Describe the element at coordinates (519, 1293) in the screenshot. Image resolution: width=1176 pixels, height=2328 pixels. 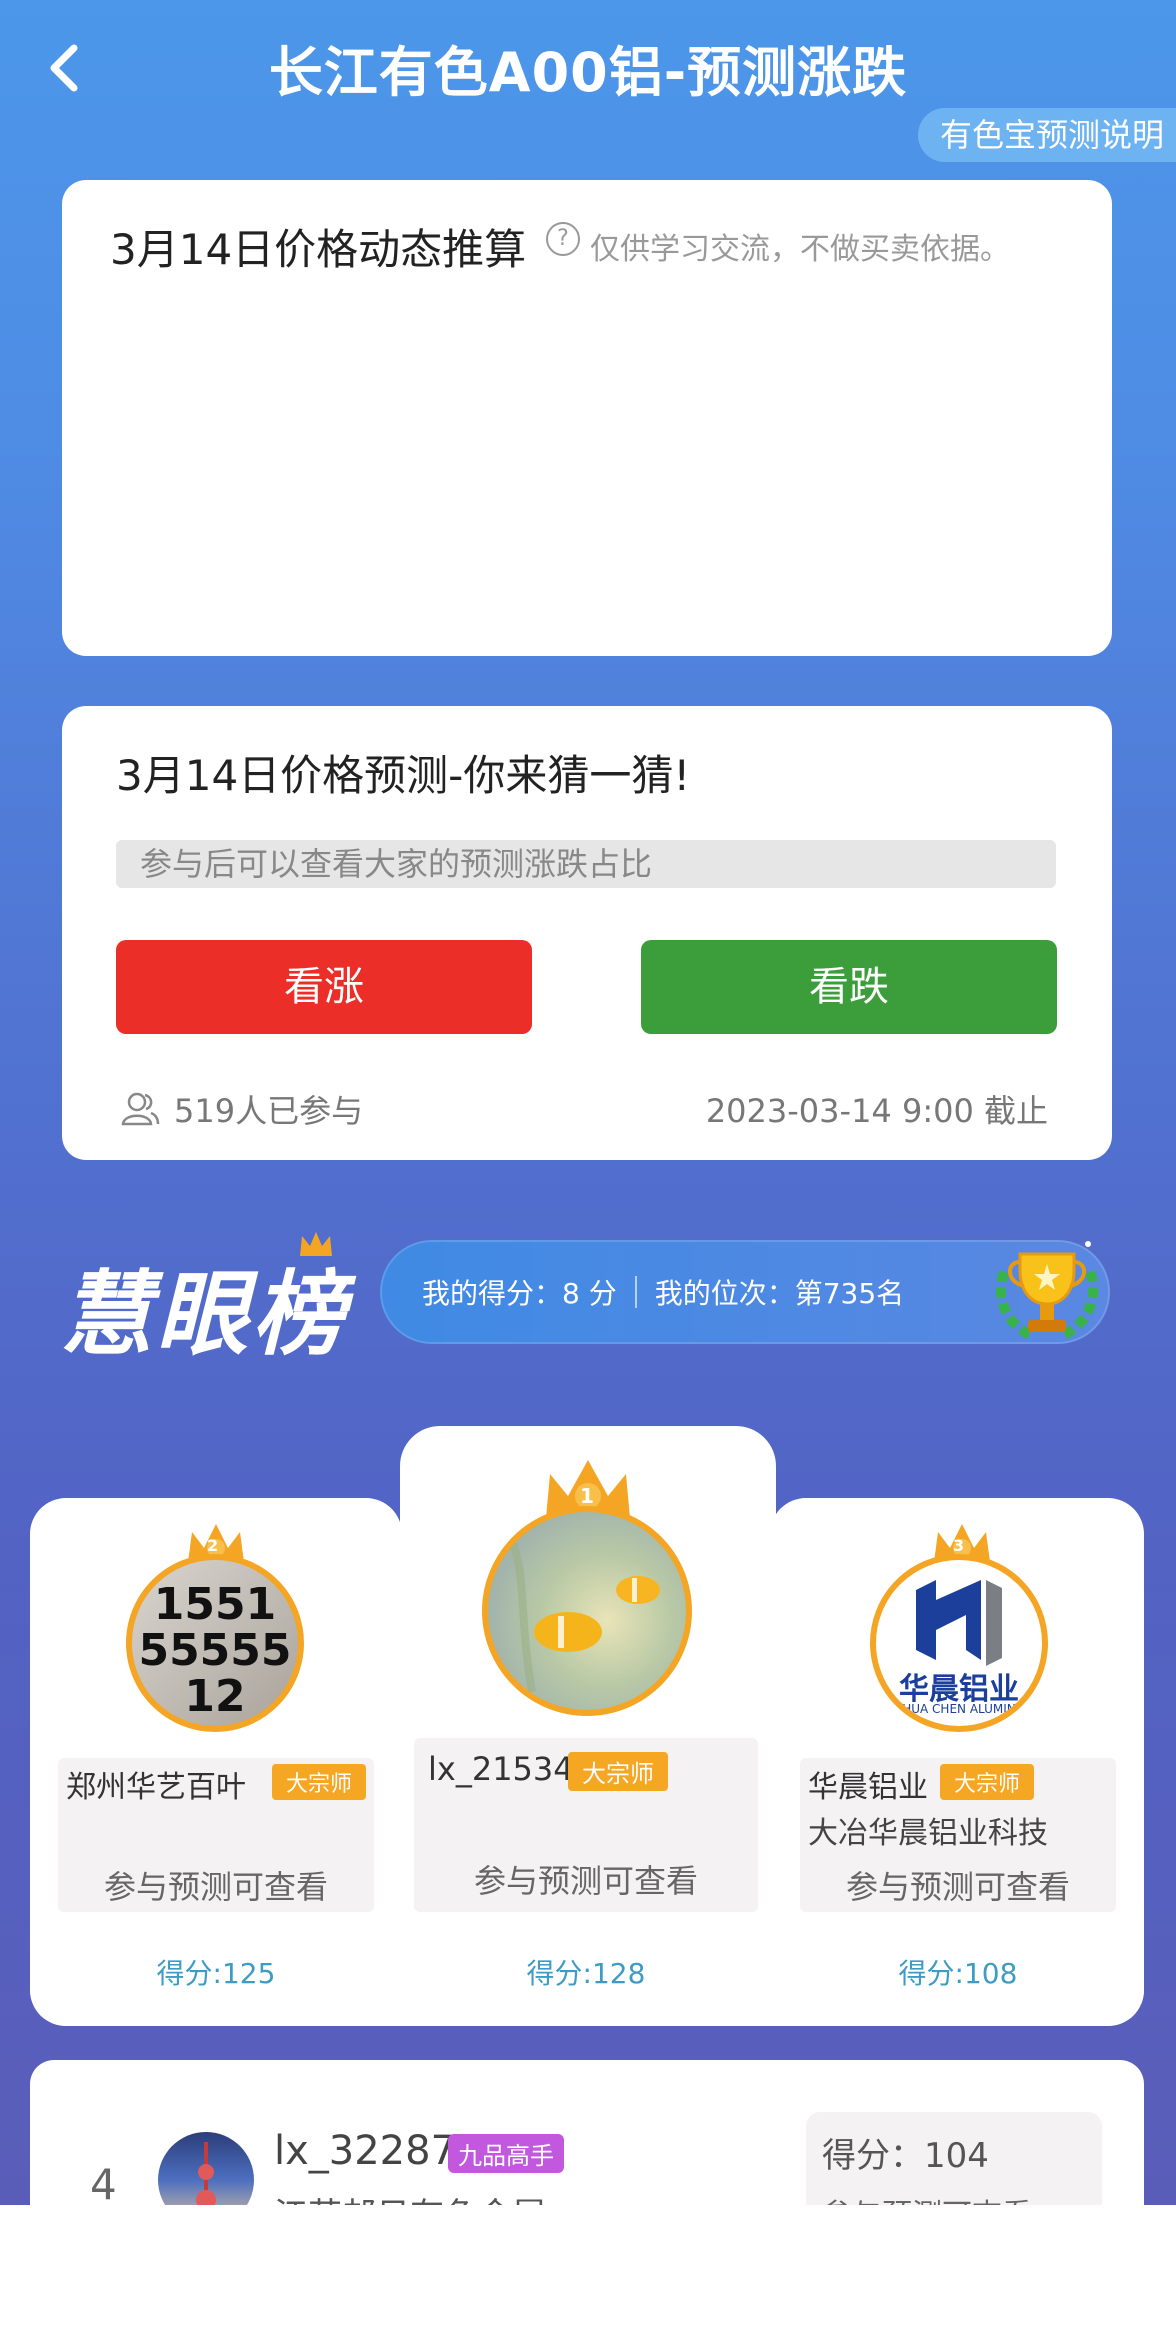
I see `my-score: 我的得分：8 分` at that location.